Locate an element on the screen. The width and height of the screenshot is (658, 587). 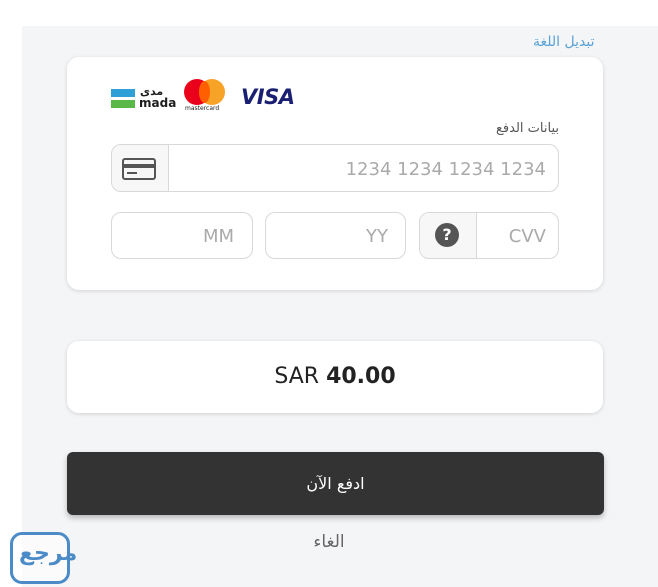
card-number-field is located at coordinates (335, 168).